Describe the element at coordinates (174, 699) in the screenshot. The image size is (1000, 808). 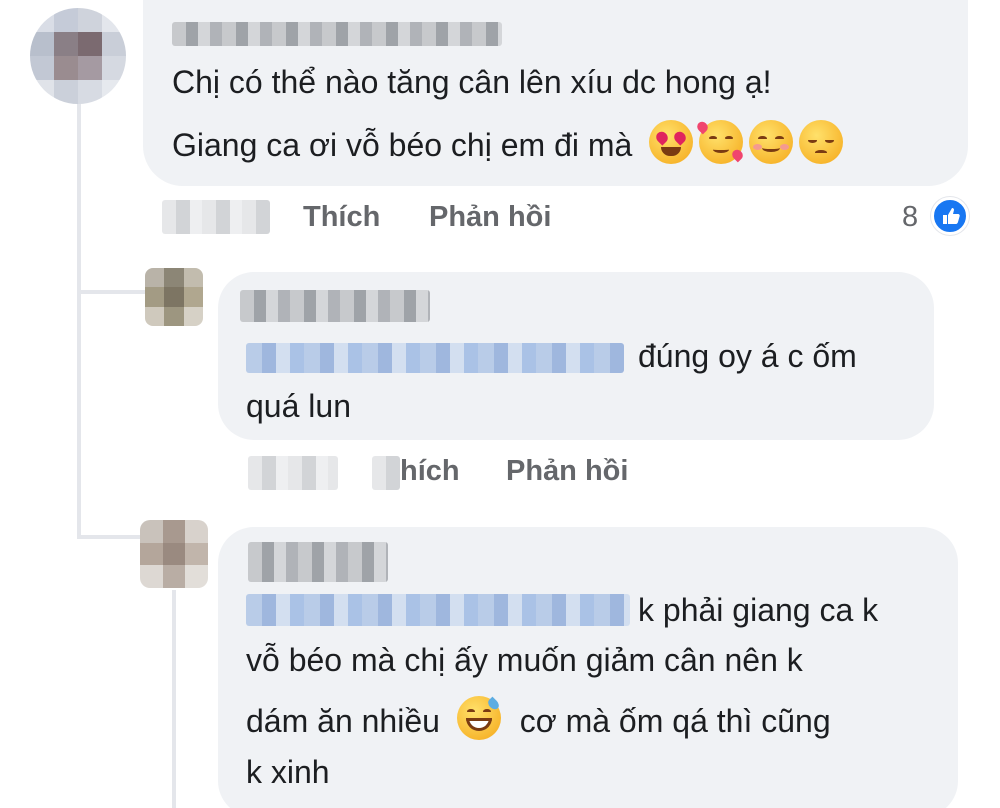
I see `thread-line-reply2` at that location.